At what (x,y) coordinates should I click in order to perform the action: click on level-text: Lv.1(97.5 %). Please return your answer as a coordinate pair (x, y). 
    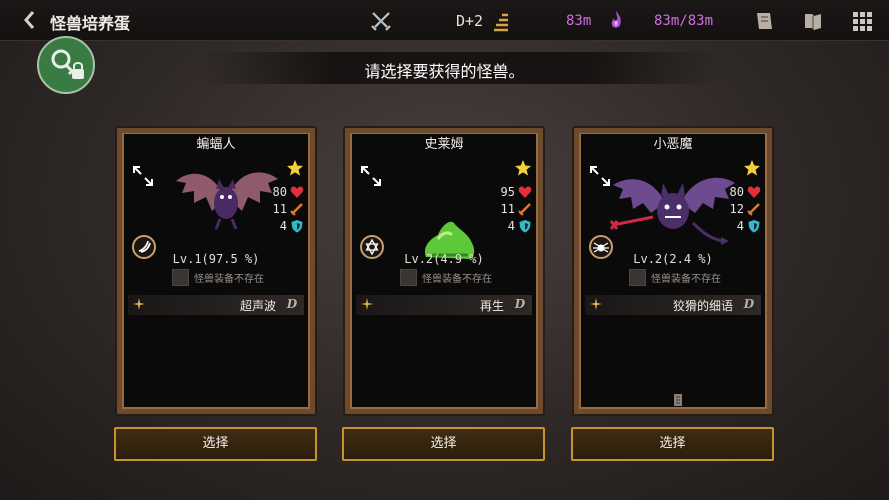
    Looking at the image, I should click on (216, 259).